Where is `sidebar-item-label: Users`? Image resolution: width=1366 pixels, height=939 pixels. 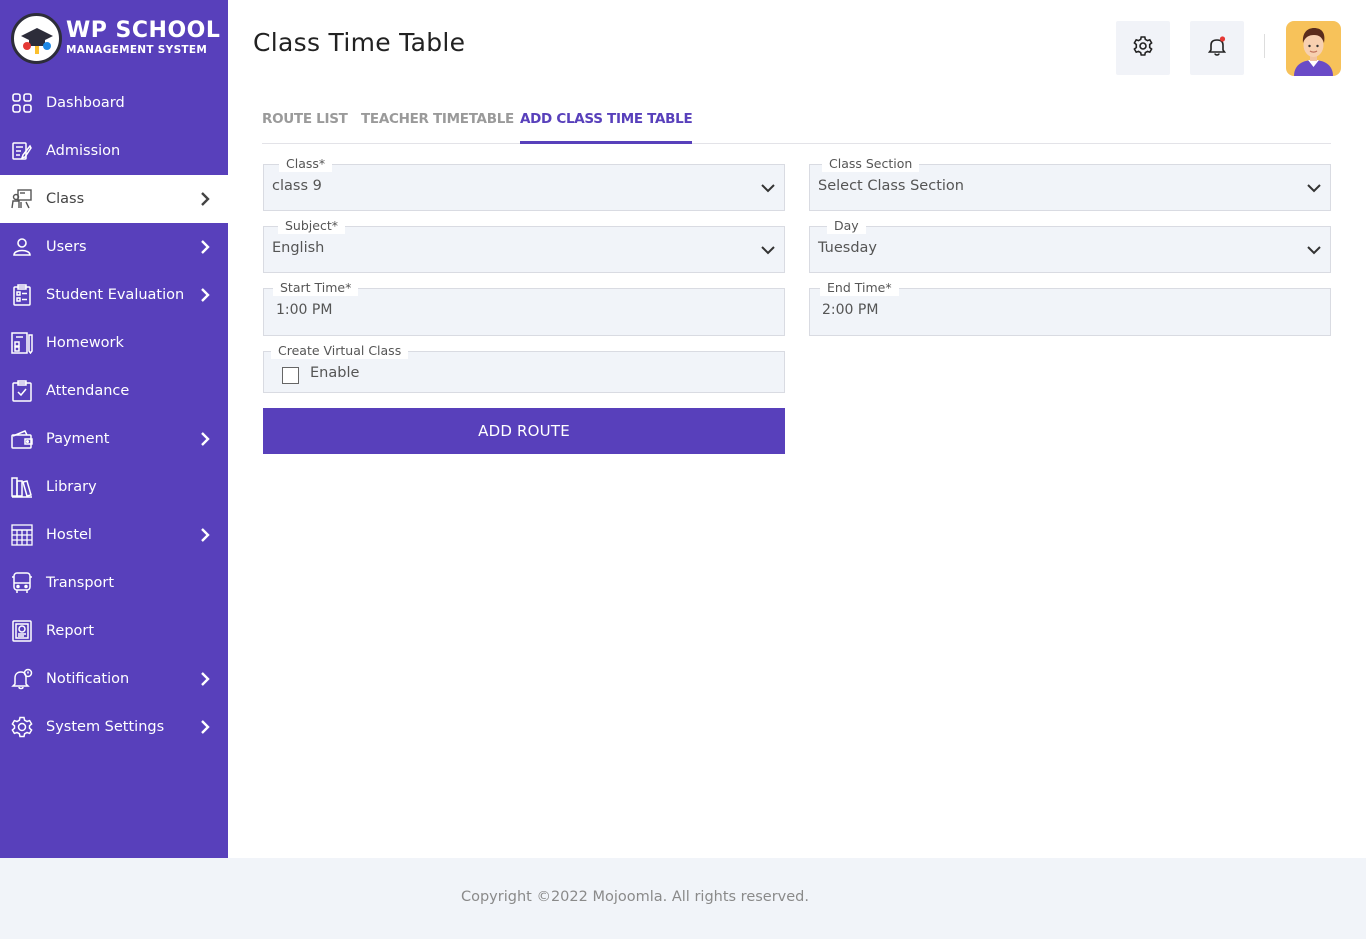 sidebar-item-label: Users is located at coordinates (66, 247).